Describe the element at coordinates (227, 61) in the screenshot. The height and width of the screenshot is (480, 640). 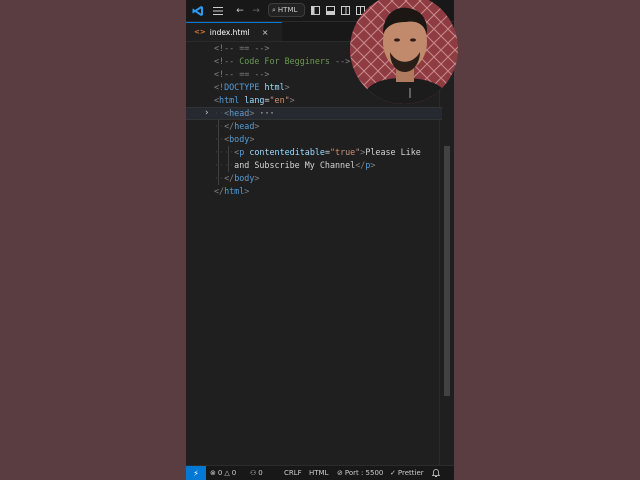
I see `code-token: <!--` at that location.